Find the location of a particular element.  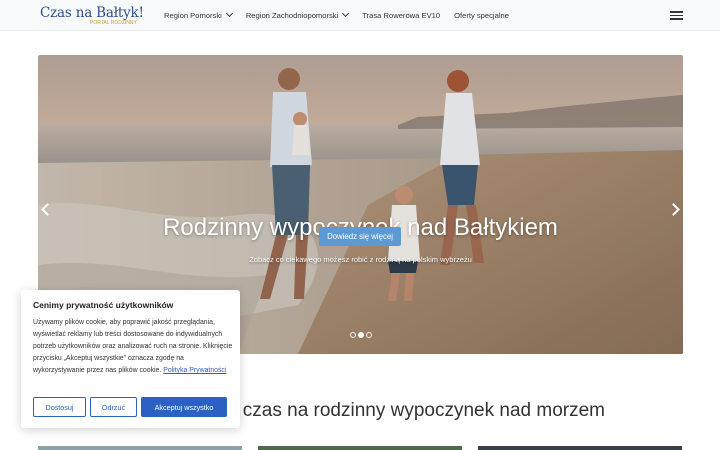

nav-item-label: Oferty specjalne is located at coordinates (481, 15).